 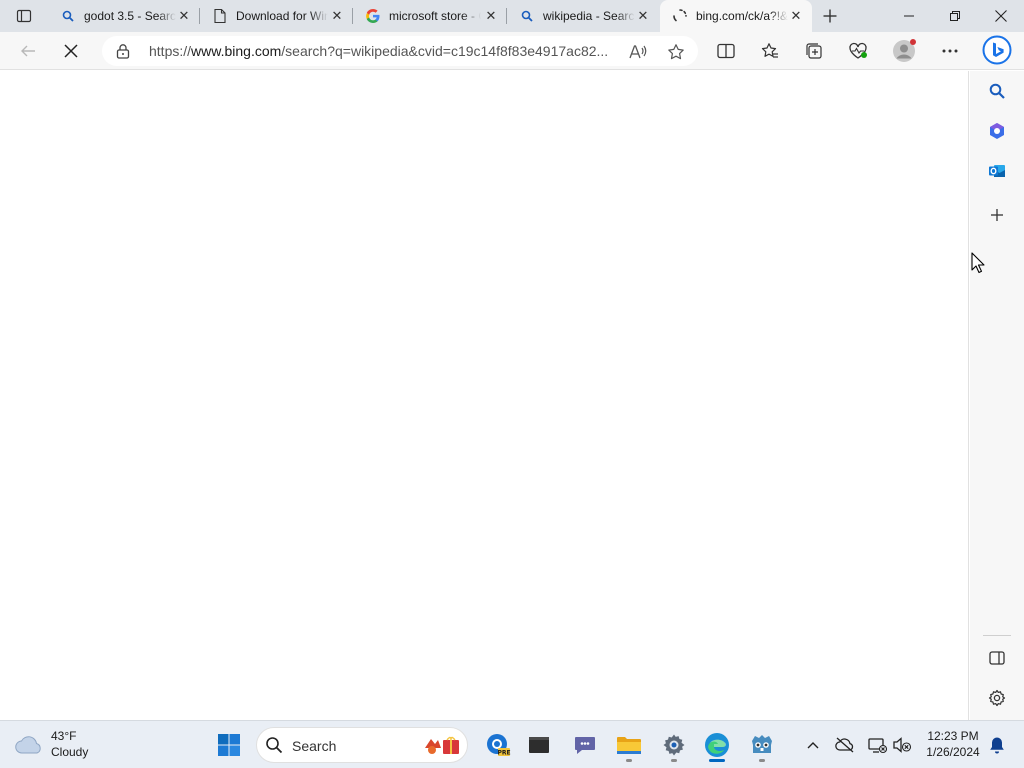 I want to click on minimize-button, so click(x=909, y=16).